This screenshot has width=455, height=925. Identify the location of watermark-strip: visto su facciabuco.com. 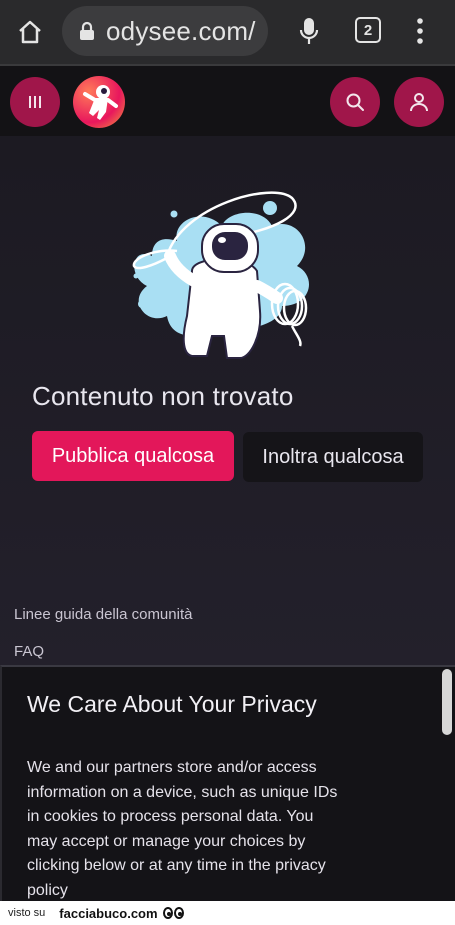
(227, 913).